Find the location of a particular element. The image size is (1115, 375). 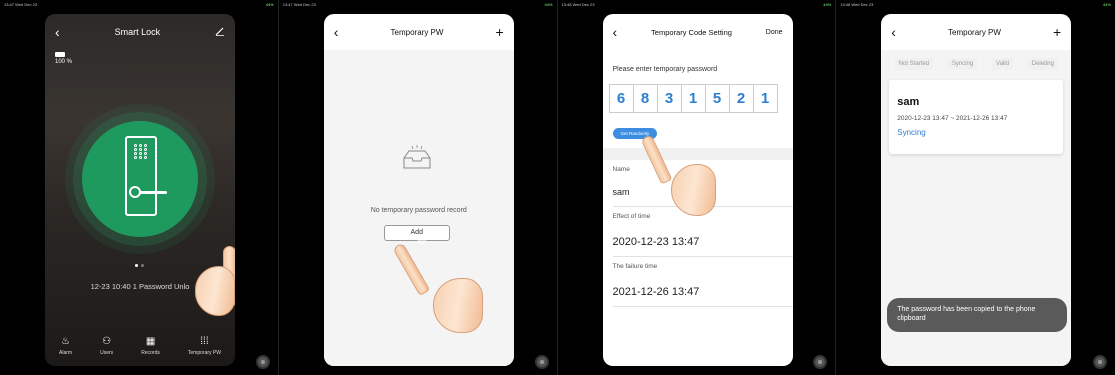

password-prompt: Please enter temporary password is located at coordinates (665, 69).